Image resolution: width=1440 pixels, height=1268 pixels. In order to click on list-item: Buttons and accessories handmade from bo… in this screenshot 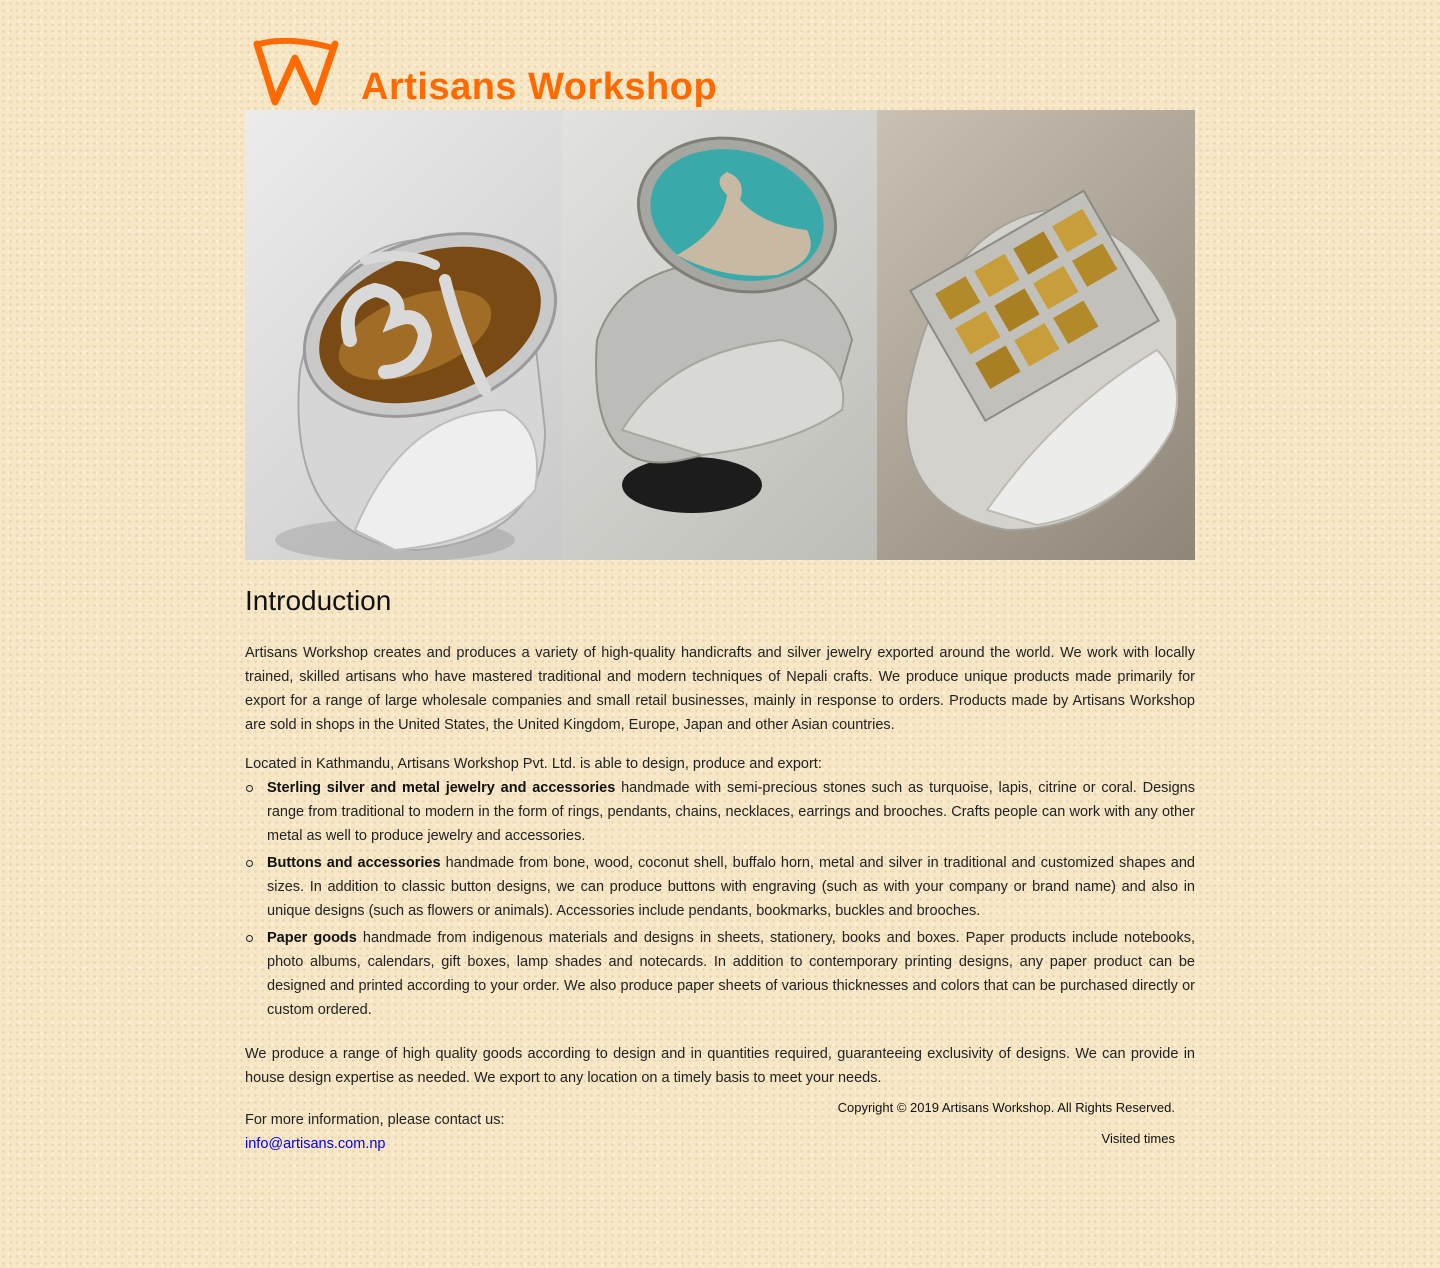, I will do `click(720, 887)`.